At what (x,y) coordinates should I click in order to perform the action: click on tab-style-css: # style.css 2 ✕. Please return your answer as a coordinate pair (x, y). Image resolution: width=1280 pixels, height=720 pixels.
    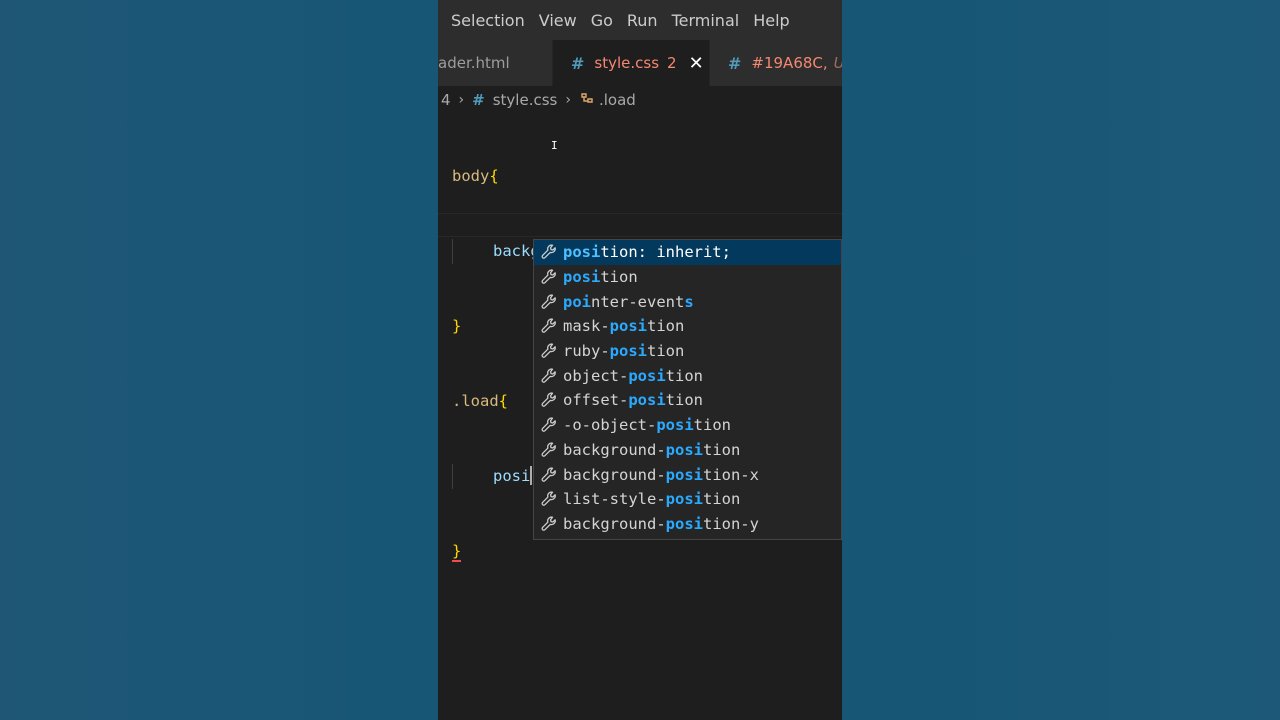
    Looking at the image, I should click on (631, 63).